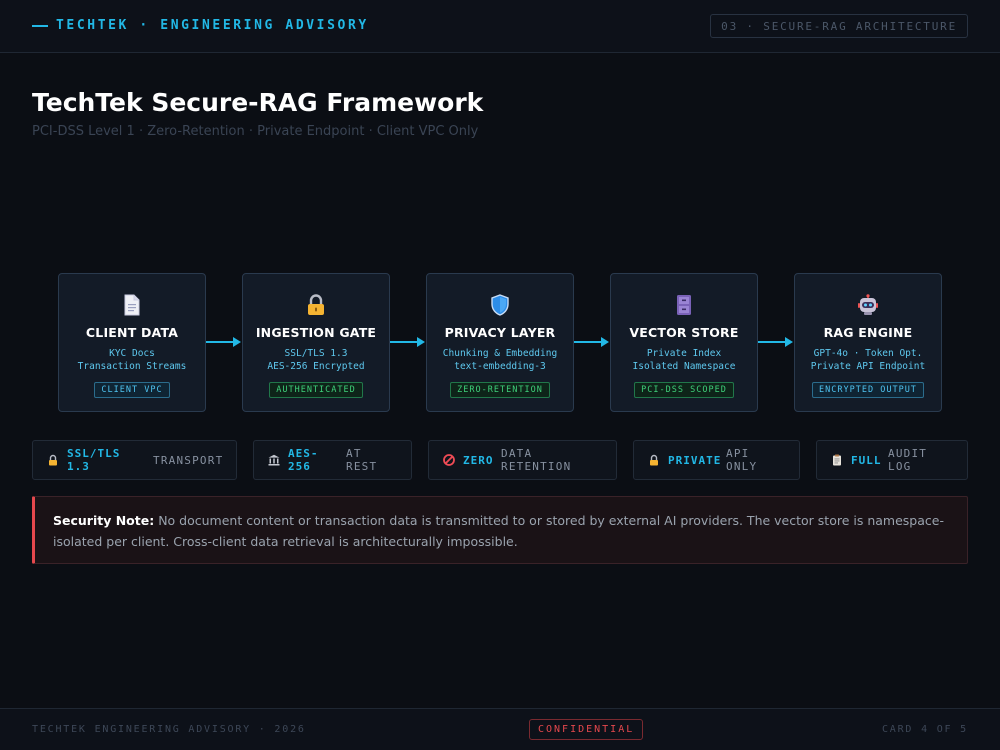  I want to click on node-detail: text-embedding-3, so click(500, 366).